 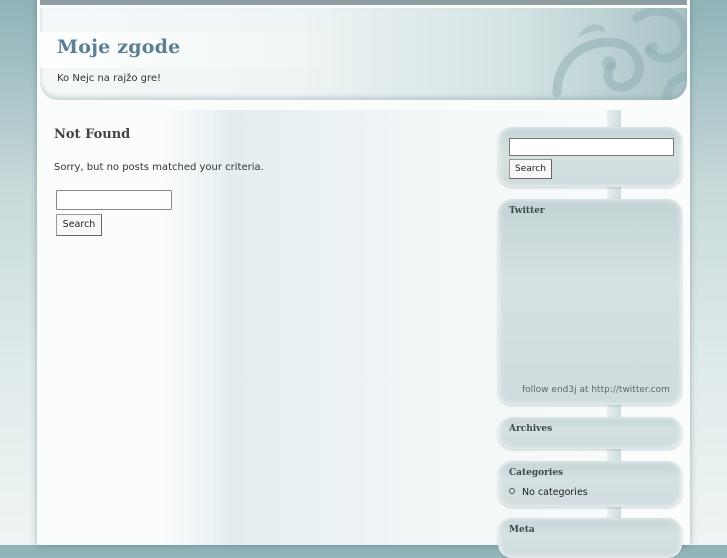 I want to click on main-search-input, so click(x=114, y=200).